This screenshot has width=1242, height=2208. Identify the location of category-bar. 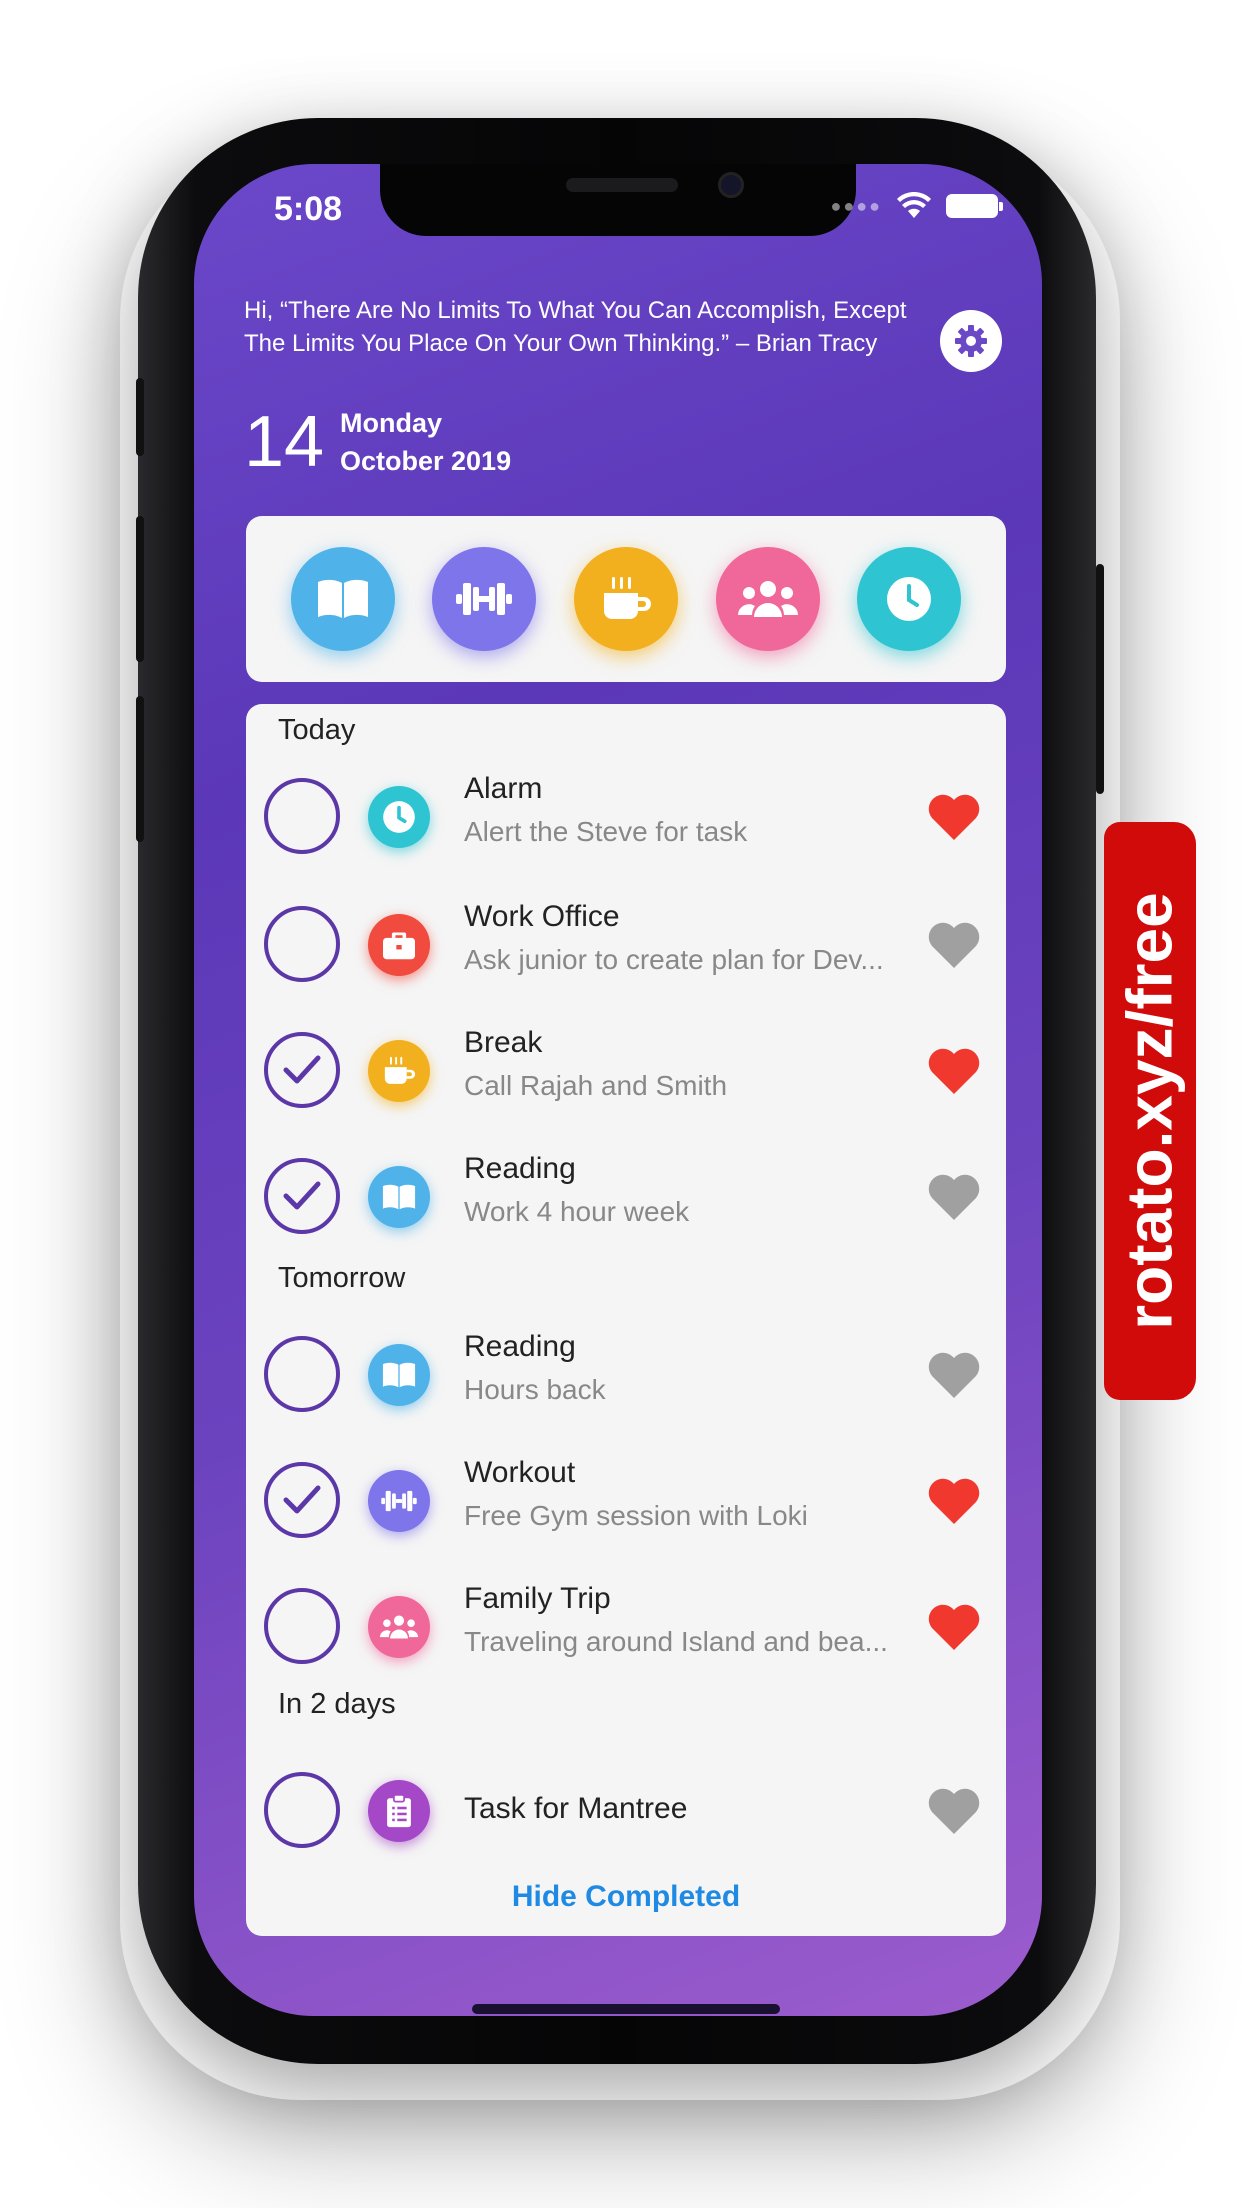
(626, 599).